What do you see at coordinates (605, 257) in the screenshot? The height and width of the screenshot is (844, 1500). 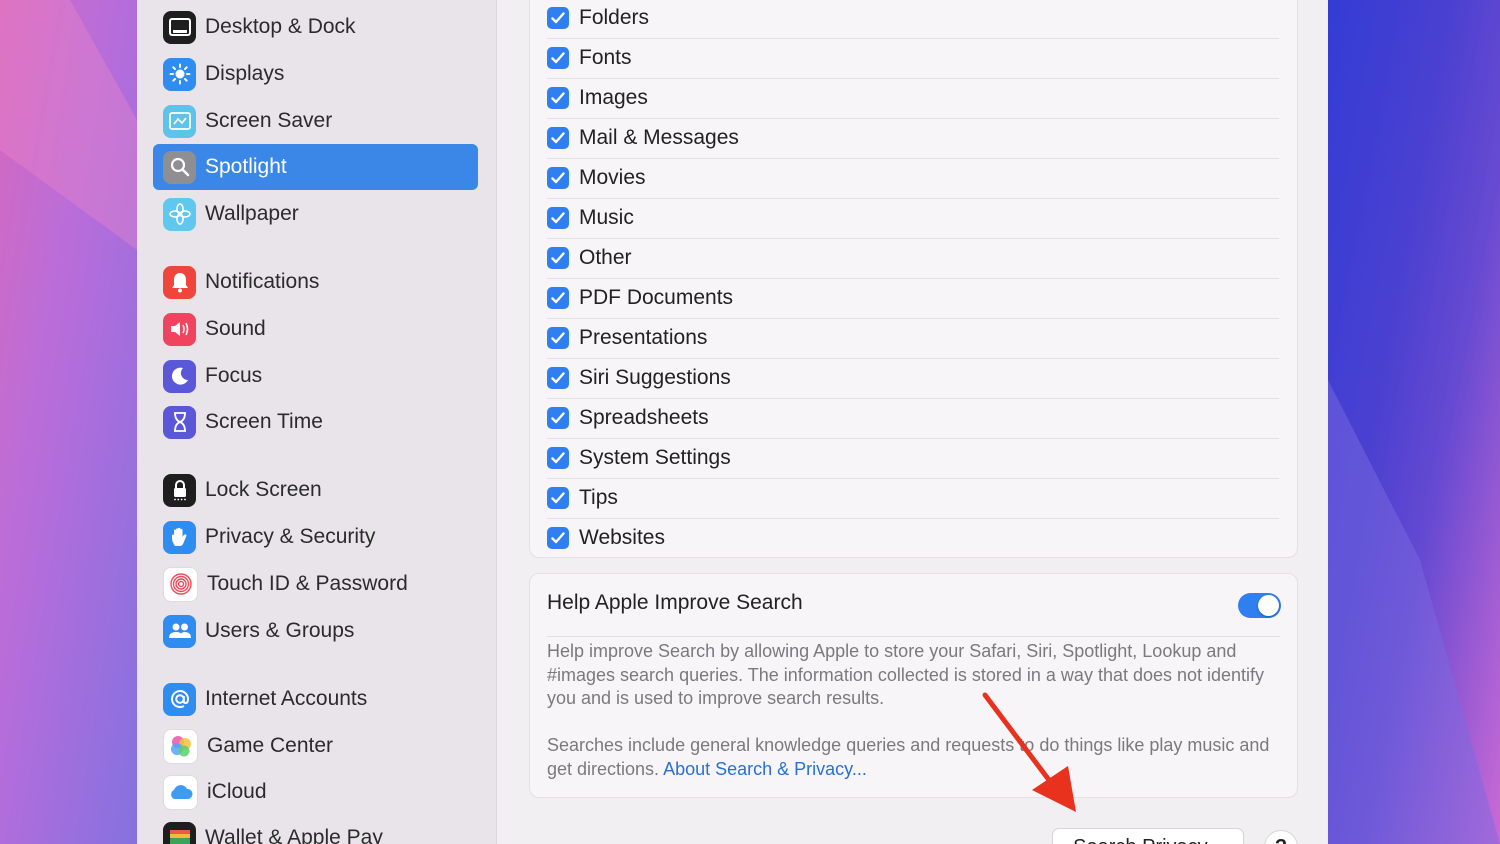 I see `category-label: Other` at bounding box center [605, 257].